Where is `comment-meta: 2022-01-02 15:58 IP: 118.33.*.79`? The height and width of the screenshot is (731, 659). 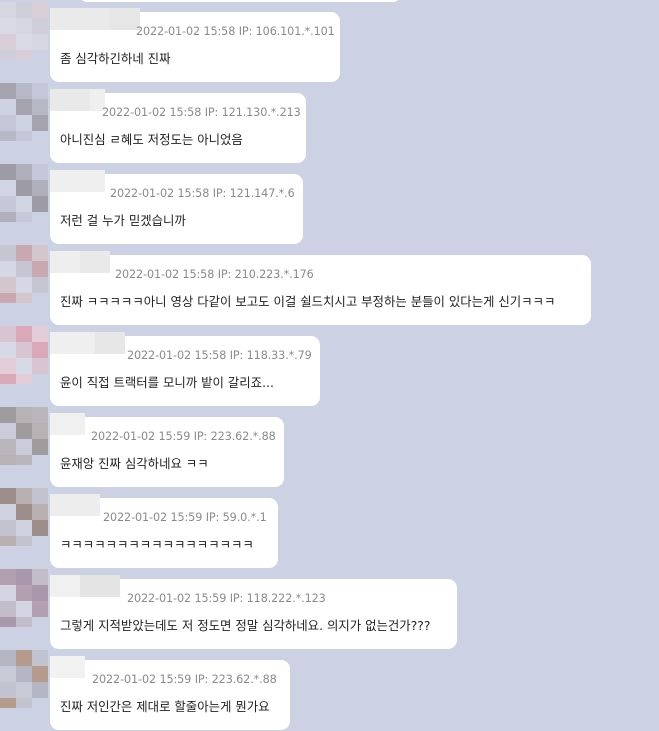
comment-meta: 2022-01-02 15:58 IP: 118.33.*.79 is located at coordinates (219, 356).